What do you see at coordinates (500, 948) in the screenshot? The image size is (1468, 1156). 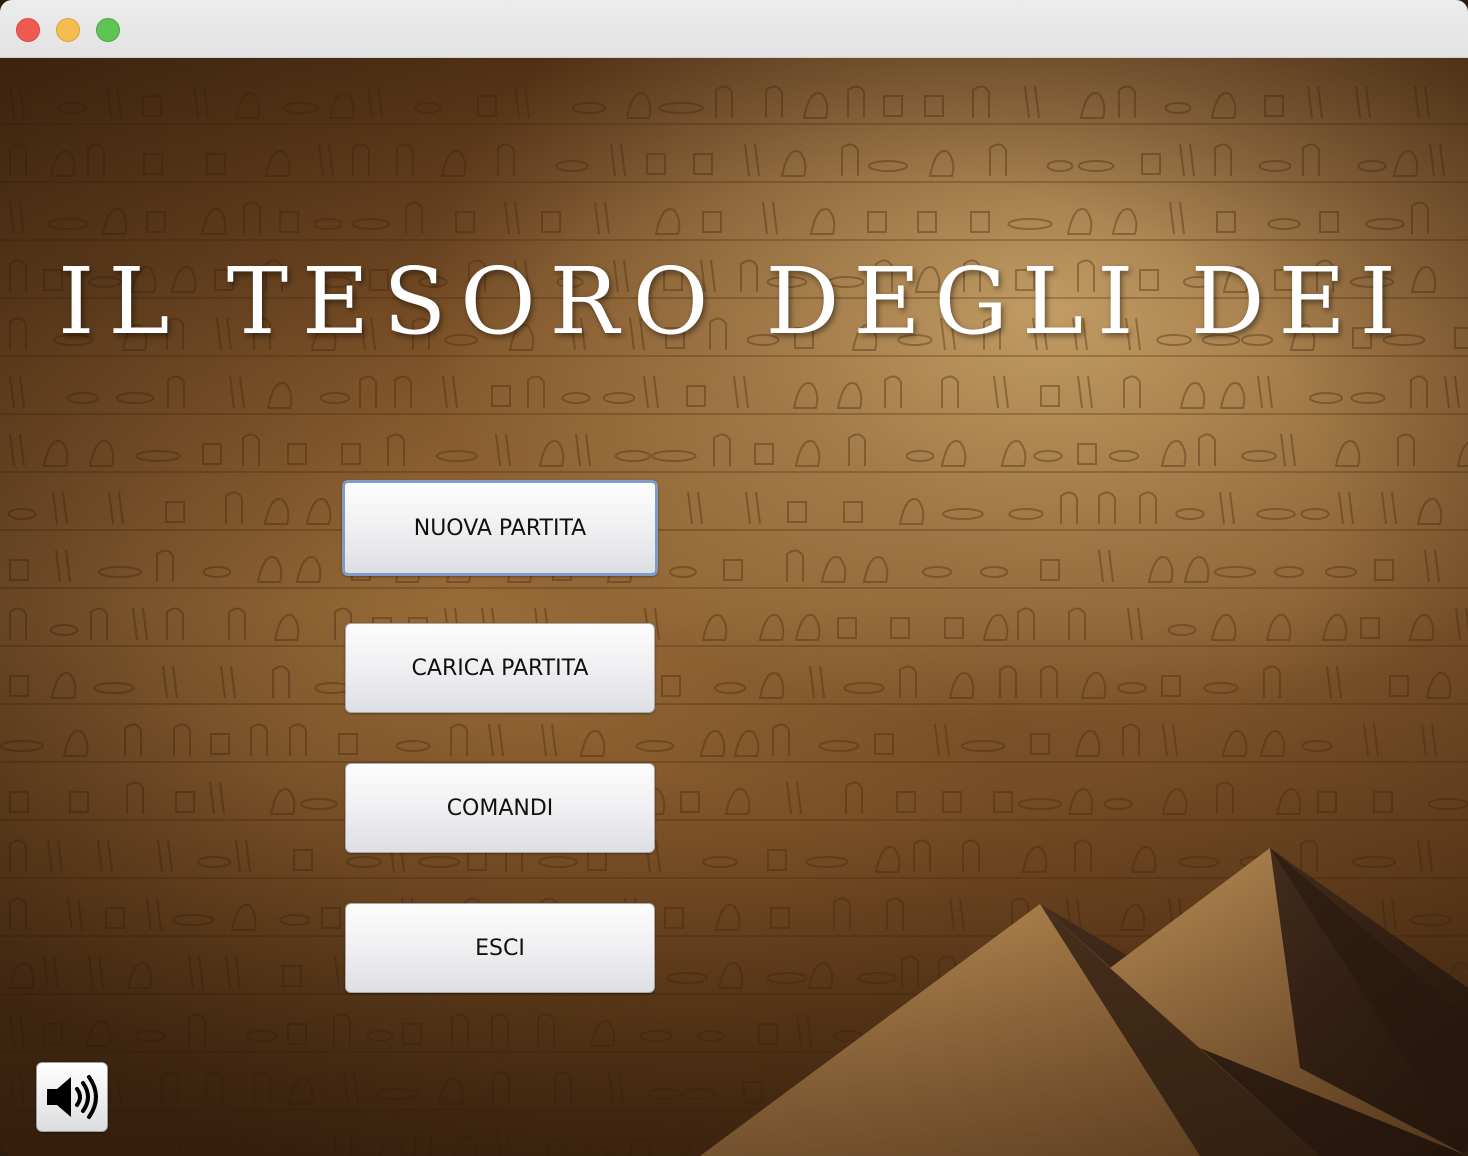 I see `exit-button: ESCI` at bounding box center [500, 948].